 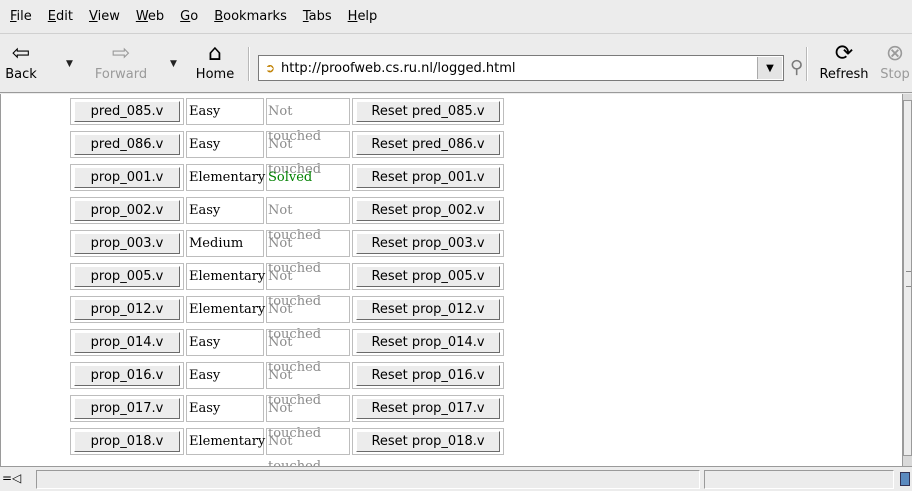 I want to click on reset-button: Reset prop_001.v, so click(x=428, y=177).